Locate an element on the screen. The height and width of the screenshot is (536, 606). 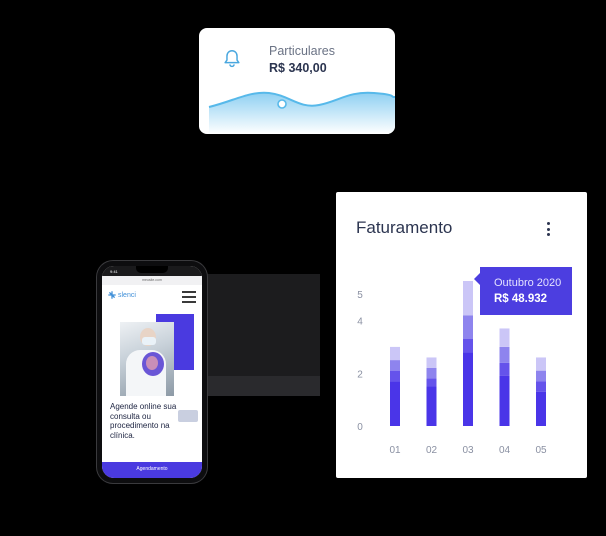
x-tick-label: 03 is located at coordinates (468, 450).